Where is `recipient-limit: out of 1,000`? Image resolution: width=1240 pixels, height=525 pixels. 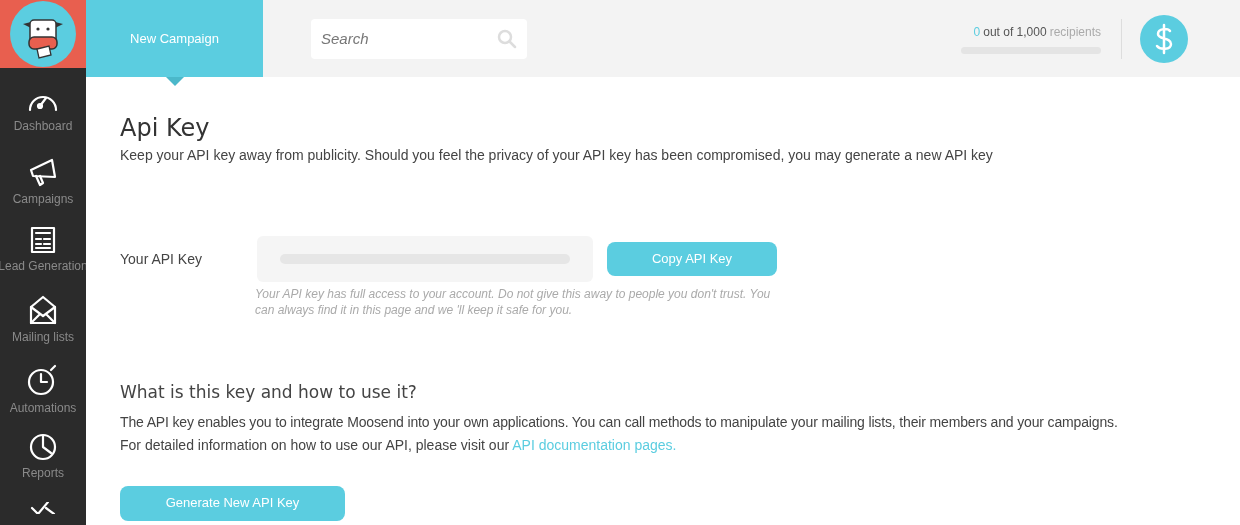 recipient-limit: out of 1,000 is located at coordinates (1015, 32).